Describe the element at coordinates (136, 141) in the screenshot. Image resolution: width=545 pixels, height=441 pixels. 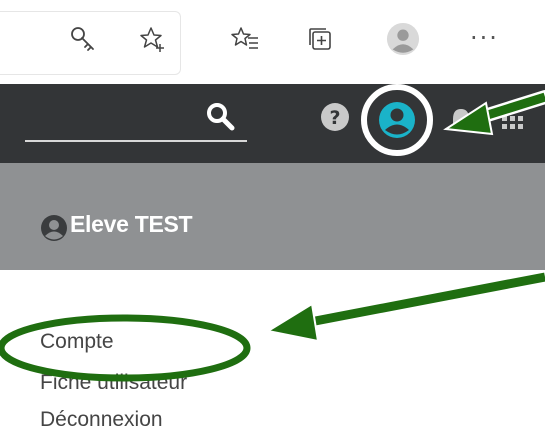
I see `search-input` at that location.